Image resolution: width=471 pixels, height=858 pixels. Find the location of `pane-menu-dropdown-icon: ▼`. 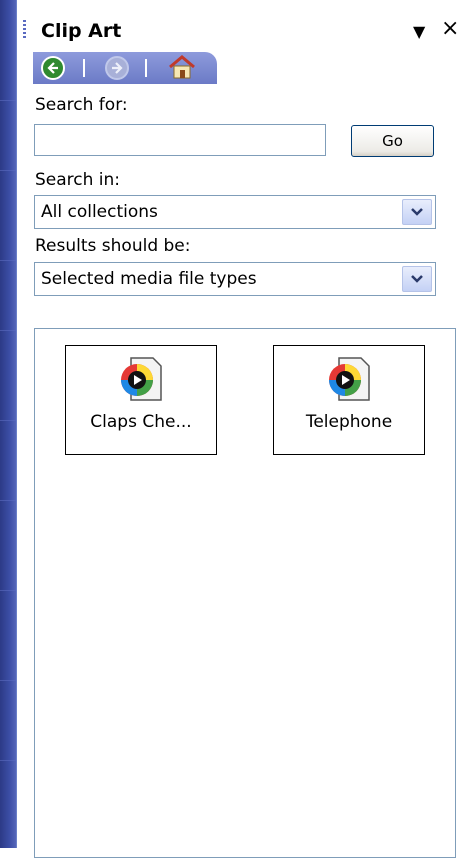

pane-menu-dropdown-icon: ▼ is located at coordinates (419, 31).